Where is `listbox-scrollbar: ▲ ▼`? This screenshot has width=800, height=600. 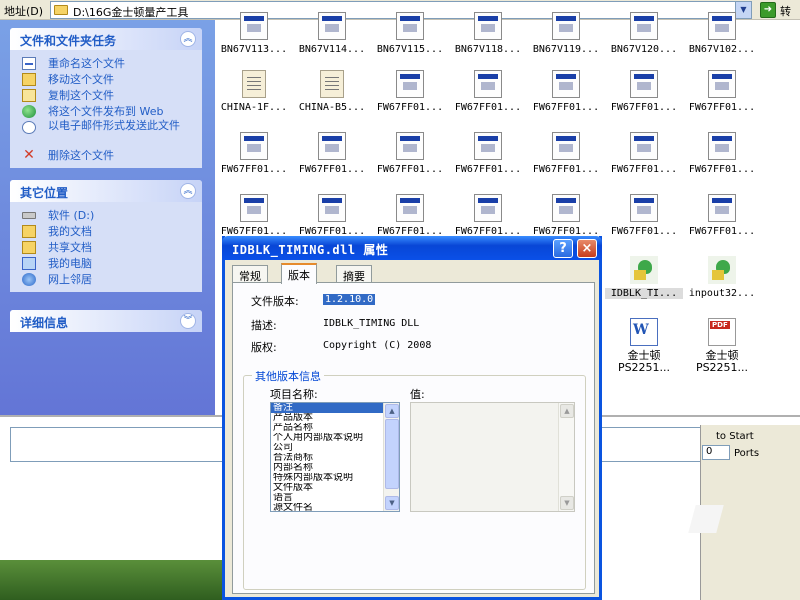 listbox-scrollbar: ▲ ▼ is located at coordinates (391, 457).